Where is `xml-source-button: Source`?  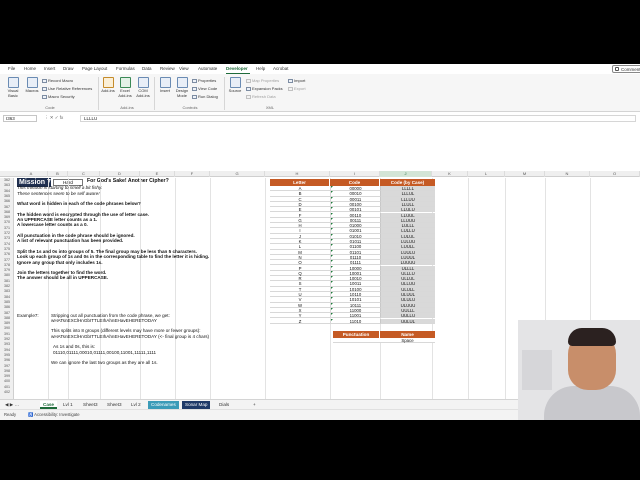 xml-source-button: Source is located at coordinates (235, 85).